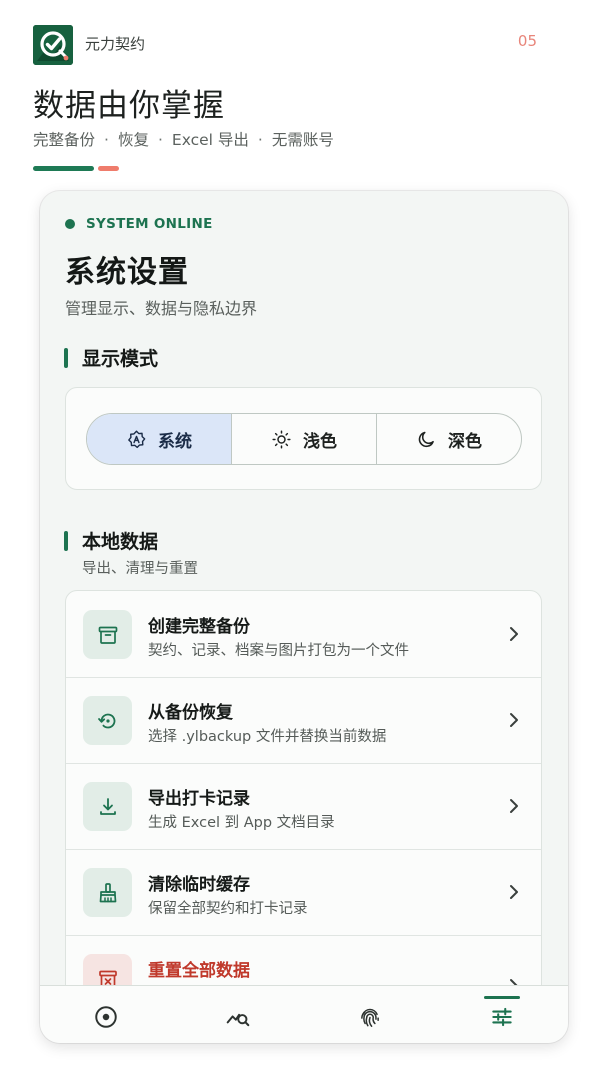  I want to click on mode-option-light: 浅色, so click(304, 439).